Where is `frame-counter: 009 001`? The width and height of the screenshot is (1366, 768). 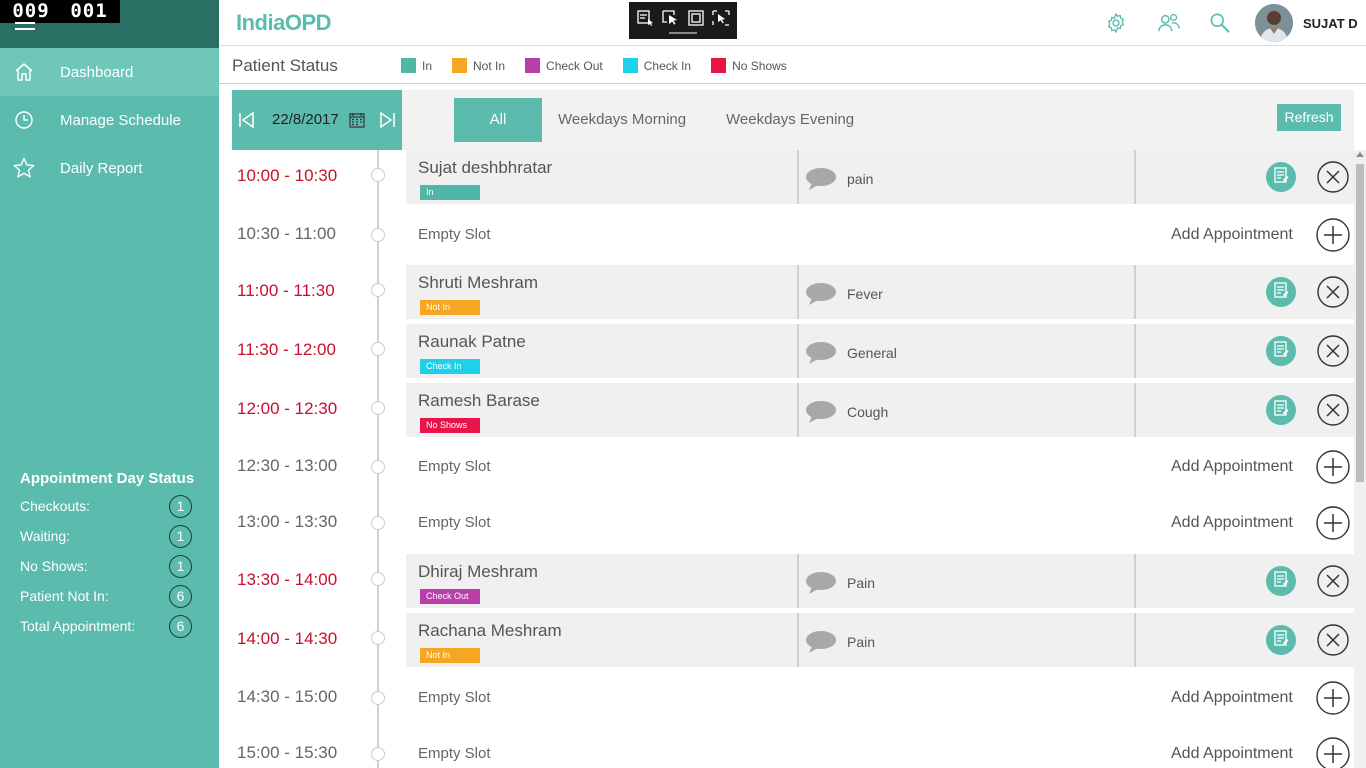 frame-counter: 009 001 is located at coordinates (60, 11).